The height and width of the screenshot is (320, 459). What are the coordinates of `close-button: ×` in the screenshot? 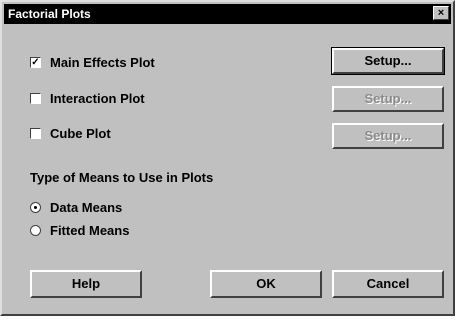 It's located at (441, 13).